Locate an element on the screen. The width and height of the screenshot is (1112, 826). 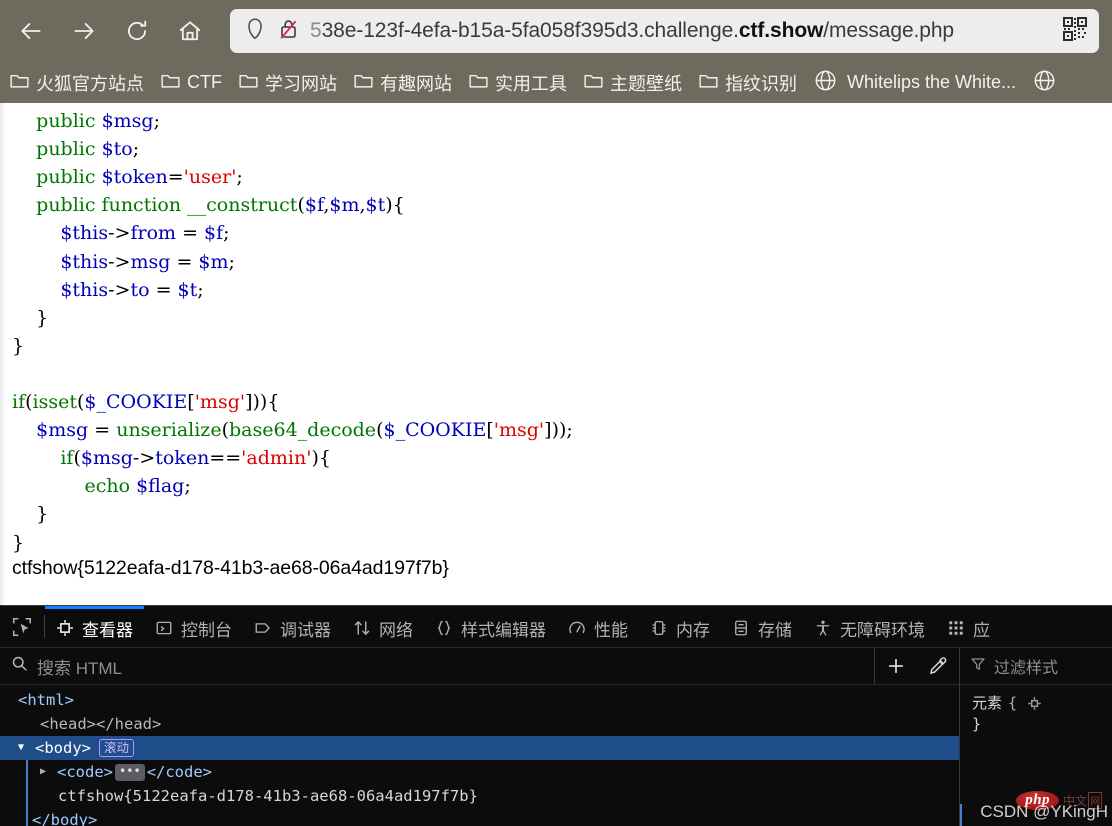
globe-icon is located at coordinates (825, 83).